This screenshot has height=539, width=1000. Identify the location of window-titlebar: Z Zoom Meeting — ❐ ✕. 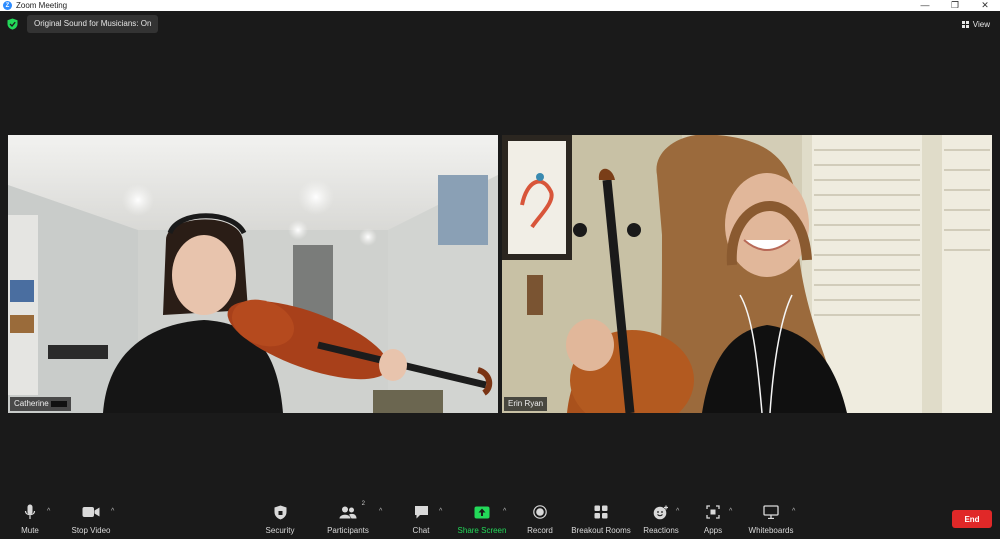
(500, 5).